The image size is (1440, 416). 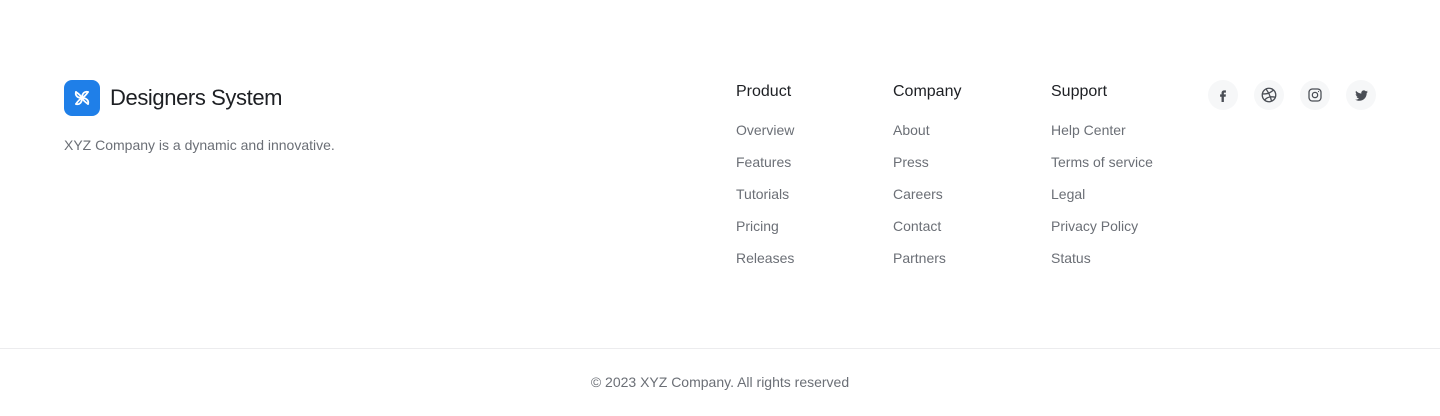 I want to click on footer-link-privacy: Privacy Policy, so click(x=1102, y=232).